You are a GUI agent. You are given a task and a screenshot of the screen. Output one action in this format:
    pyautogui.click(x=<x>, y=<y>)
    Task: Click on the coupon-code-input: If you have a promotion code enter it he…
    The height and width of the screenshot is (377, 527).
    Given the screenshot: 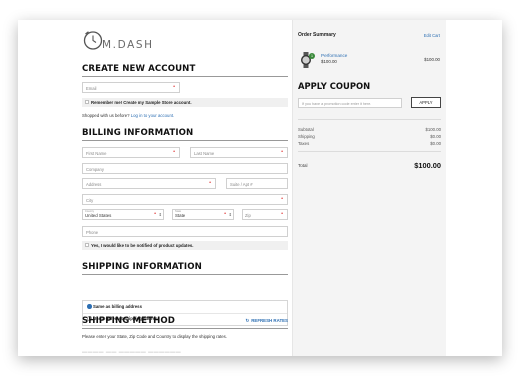 What is the action you would take?
    pyautogui.click(x=350, y=103)
    